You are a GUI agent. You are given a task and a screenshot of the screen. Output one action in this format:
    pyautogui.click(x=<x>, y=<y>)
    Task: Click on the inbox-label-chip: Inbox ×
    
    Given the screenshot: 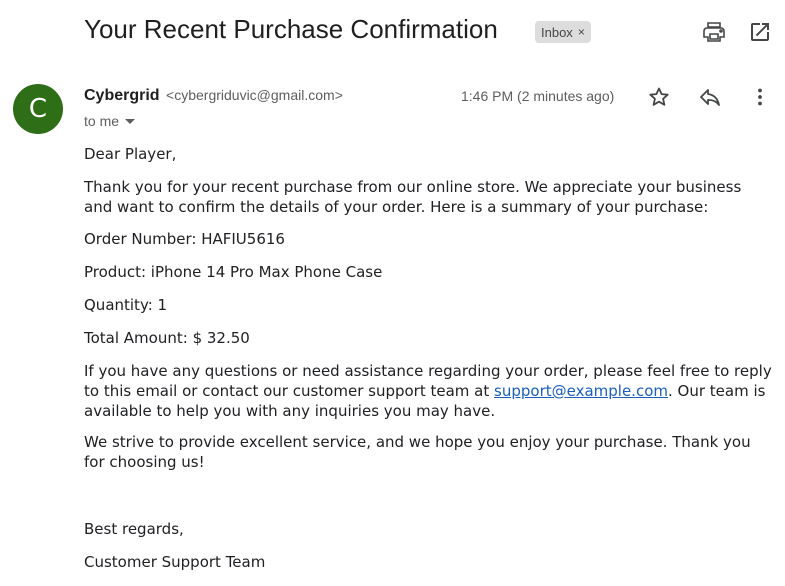 What is the action you would take?
    pyautogui.click(x=563, y=32)
    